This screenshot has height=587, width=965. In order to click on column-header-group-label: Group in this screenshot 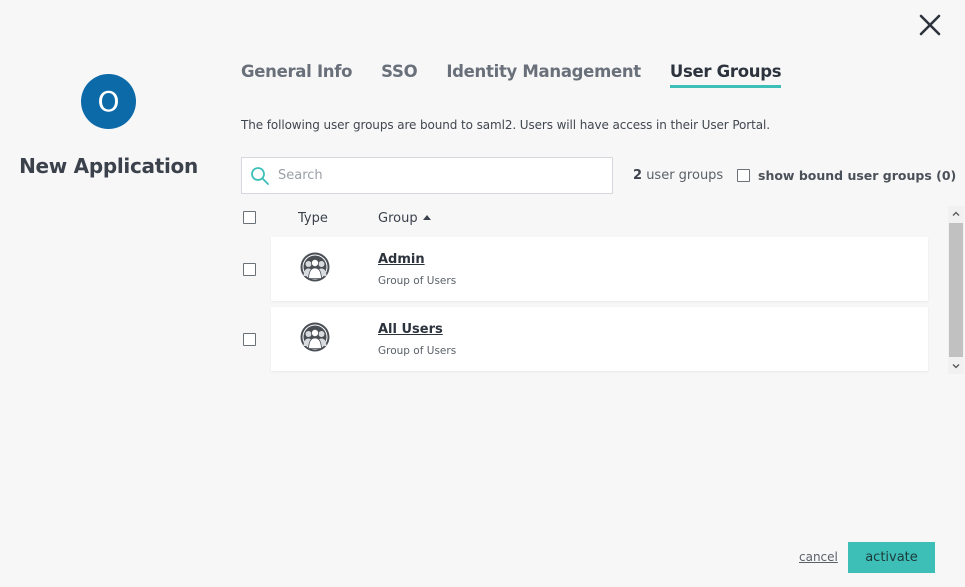, I will do `click(398, 218)`.